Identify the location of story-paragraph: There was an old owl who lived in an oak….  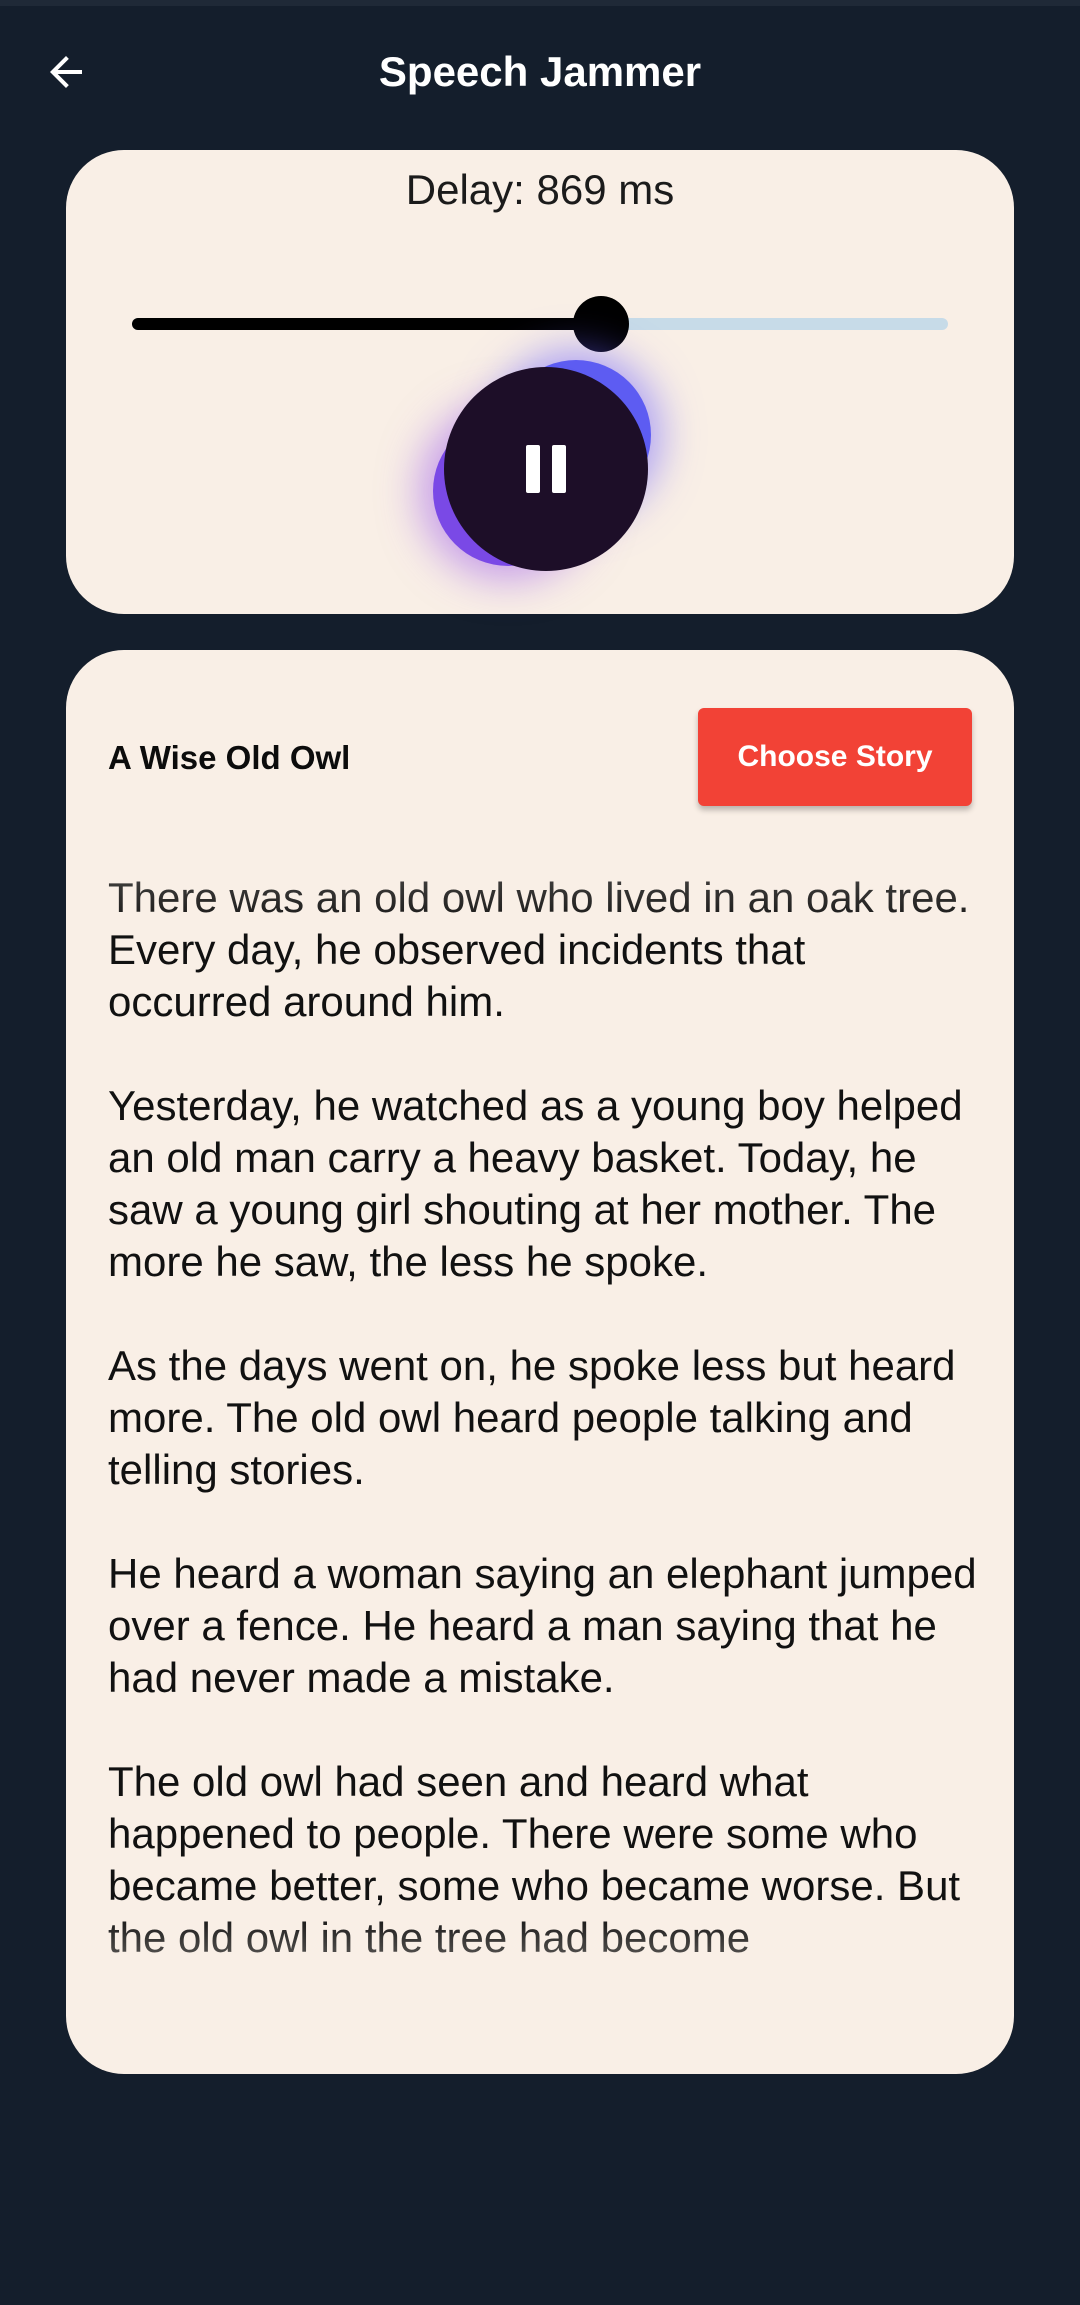
(539, 949).